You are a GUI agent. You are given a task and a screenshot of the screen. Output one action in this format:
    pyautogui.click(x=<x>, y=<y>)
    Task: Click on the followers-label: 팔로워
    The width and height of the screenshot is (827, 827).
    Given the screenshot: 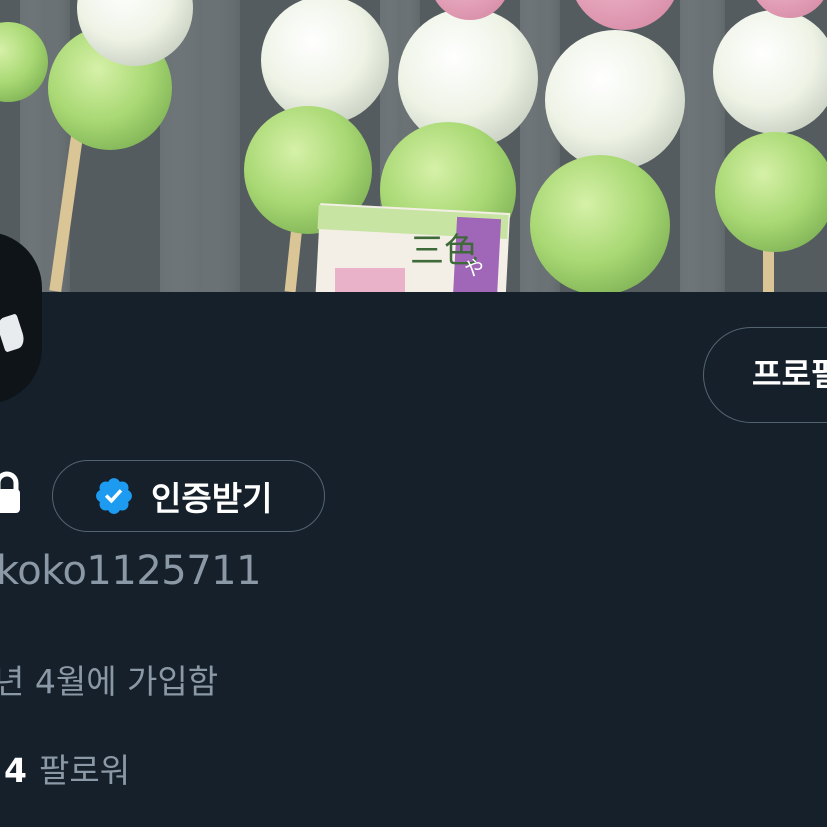 What is the action you would take?
    pyautogui.click(x=84, y=770)
    